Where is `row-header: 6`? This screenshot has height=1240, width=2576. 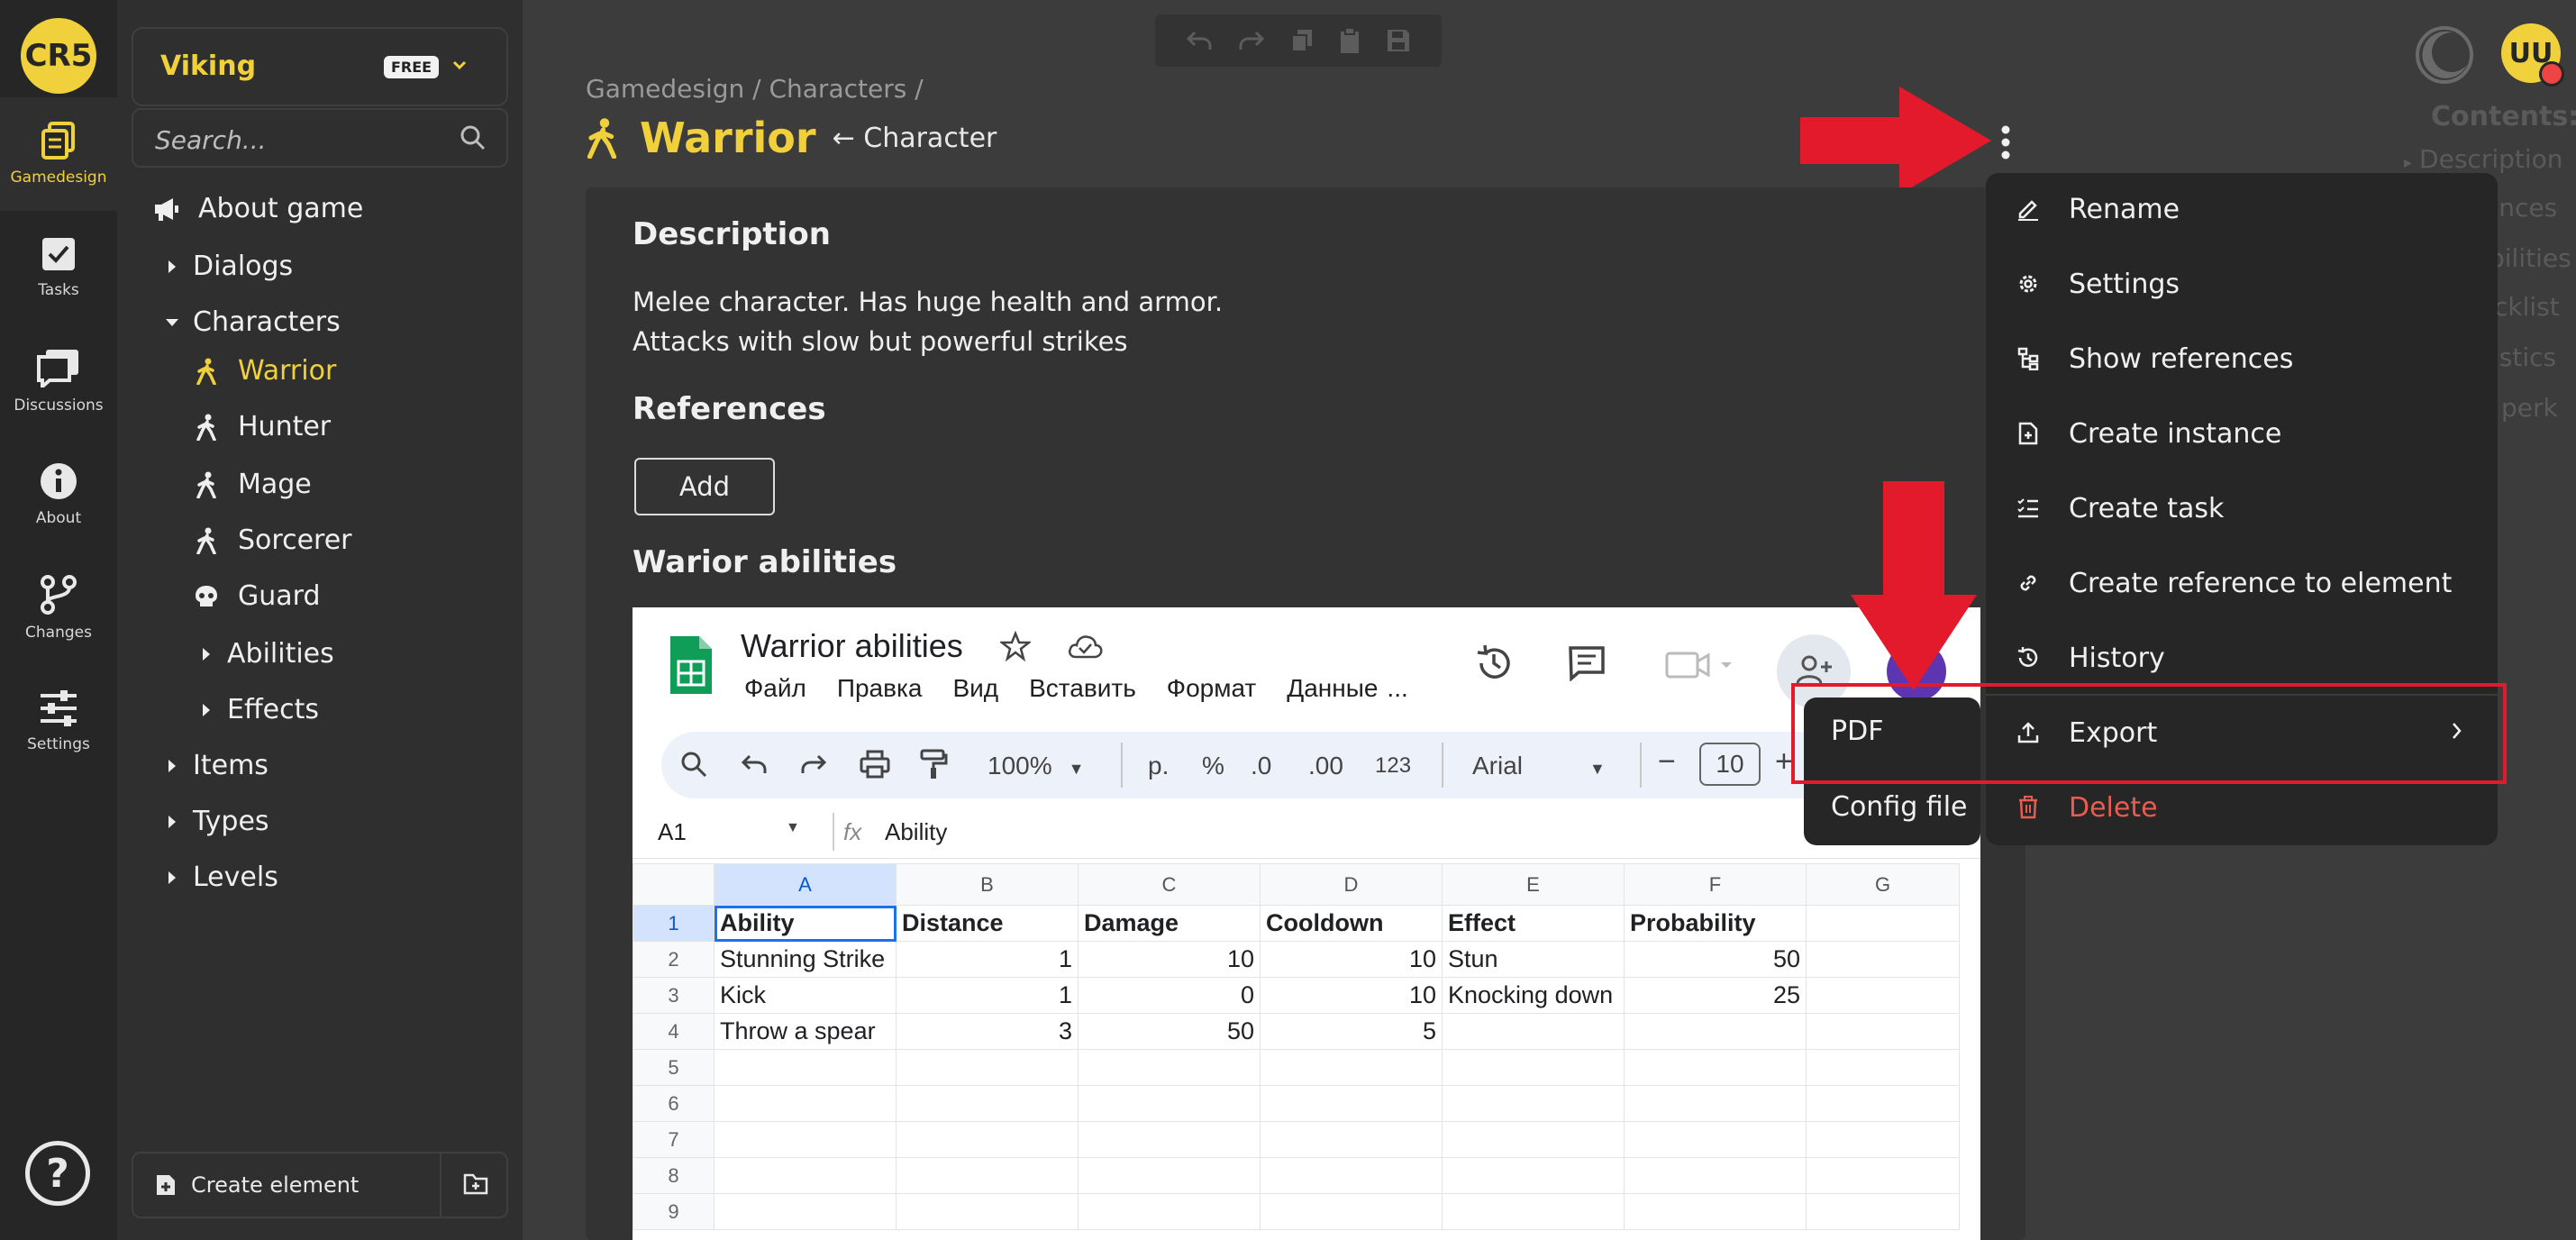 row-header: 6 is located at coordinates (674, 1103).